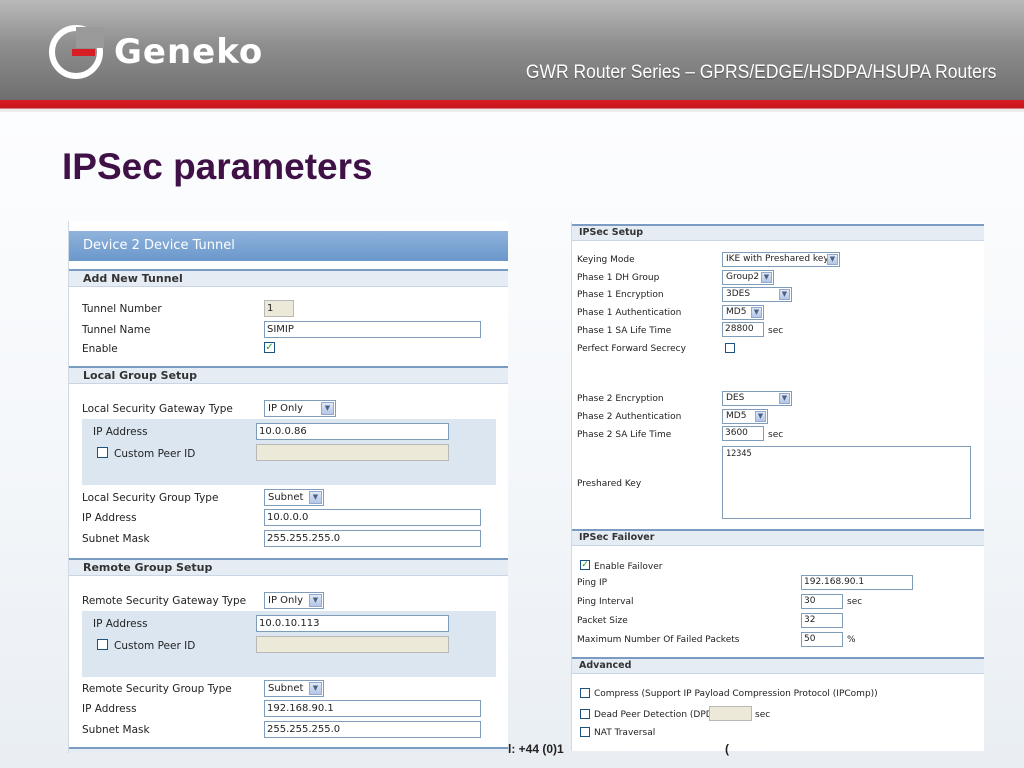 This screenshot has width=1024, height=768. Describe the element at coordinates (76, 52) in the screenshot. I see `geneko-logo-icon` at that location.